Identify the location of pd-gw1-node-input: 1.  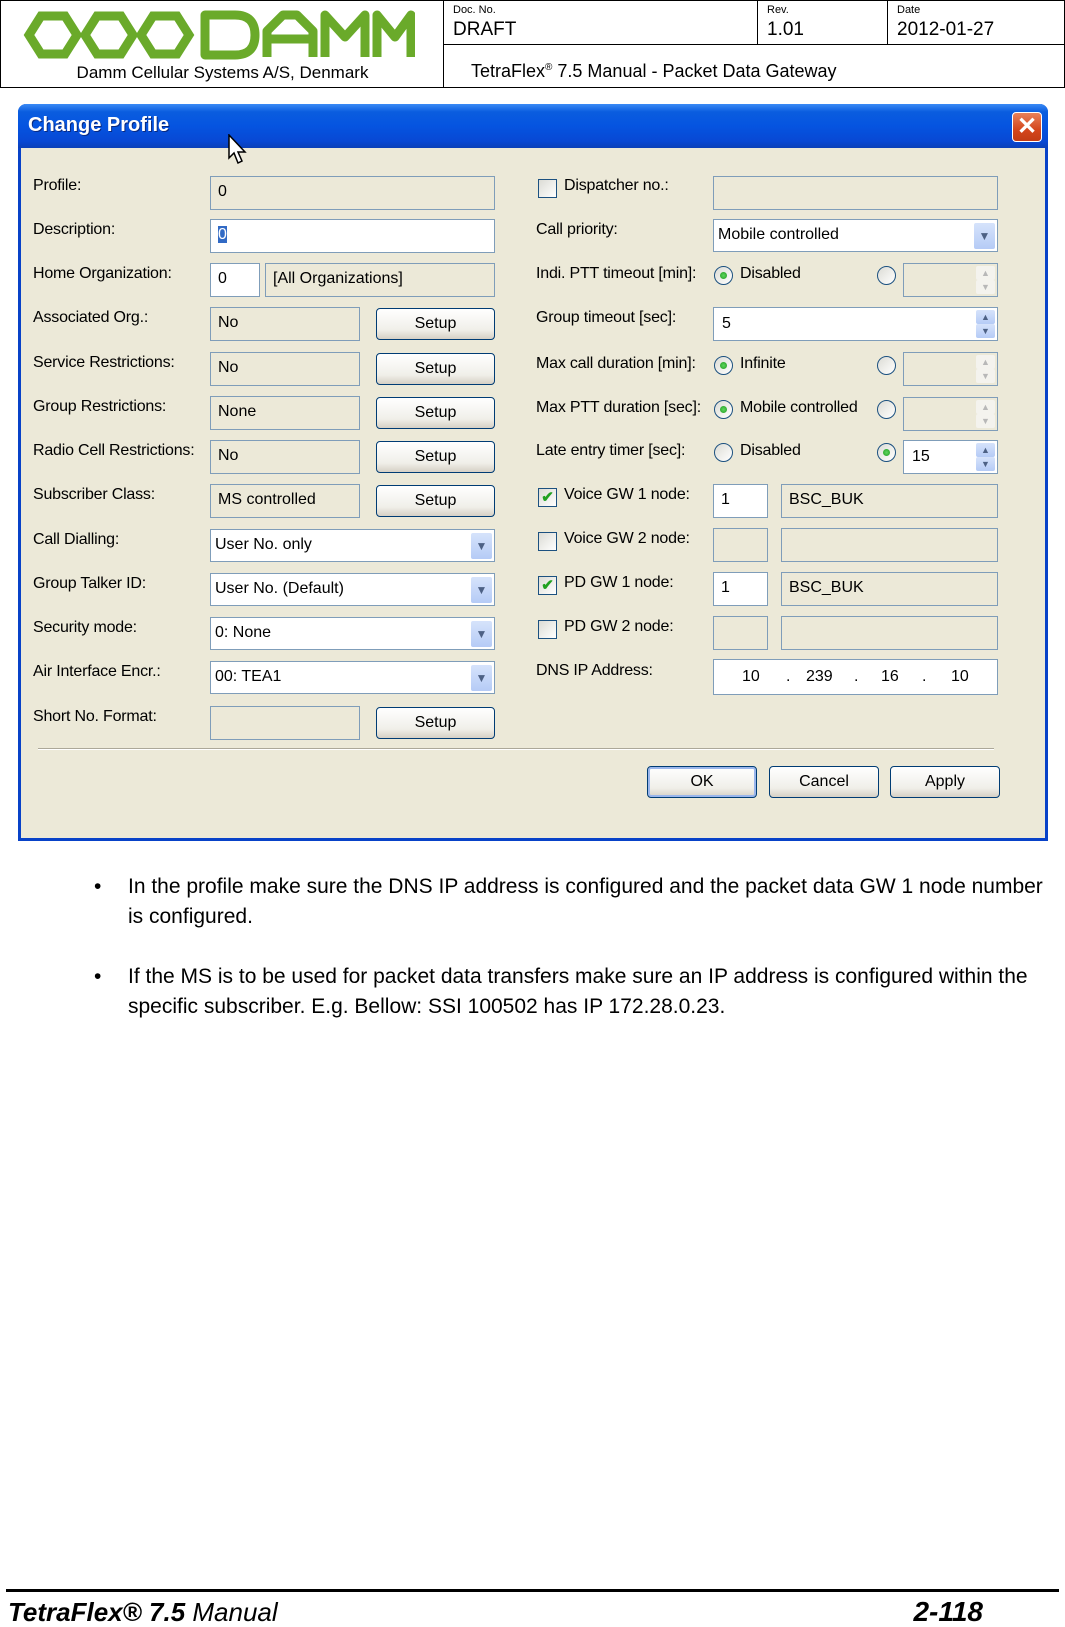
(740, 589).